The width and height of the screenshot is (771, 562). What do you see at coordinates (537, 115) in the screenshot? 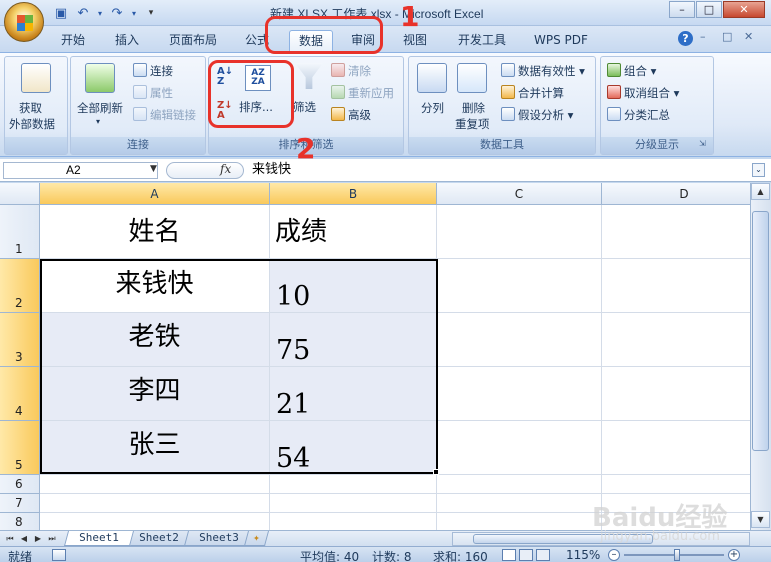
I see `what-if-button: 假设分析 ▾` at bounding box center [537, 115].